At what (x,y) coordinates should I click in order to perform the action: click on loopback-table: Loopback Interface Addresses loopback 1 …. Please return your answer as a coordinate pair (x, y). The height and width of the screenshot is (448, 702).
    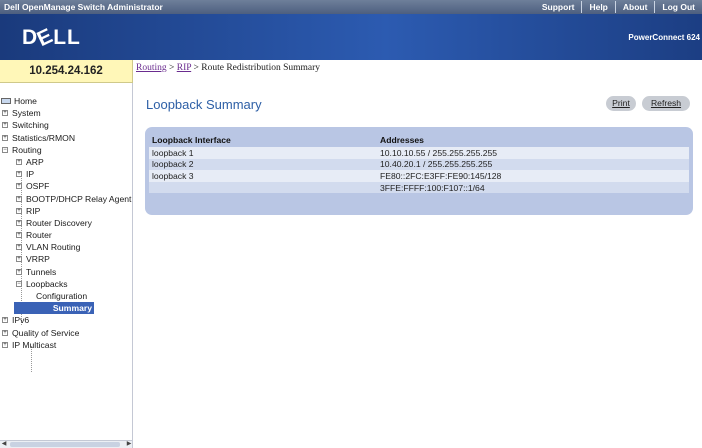
    Looking at the image, I should click on (419, 163).